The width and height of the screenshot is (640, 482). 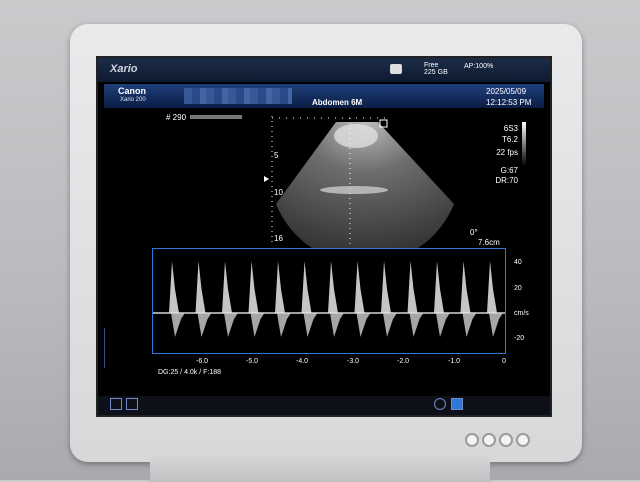 I want to click on time-tick: -4.0, so click(x=302, y=361).